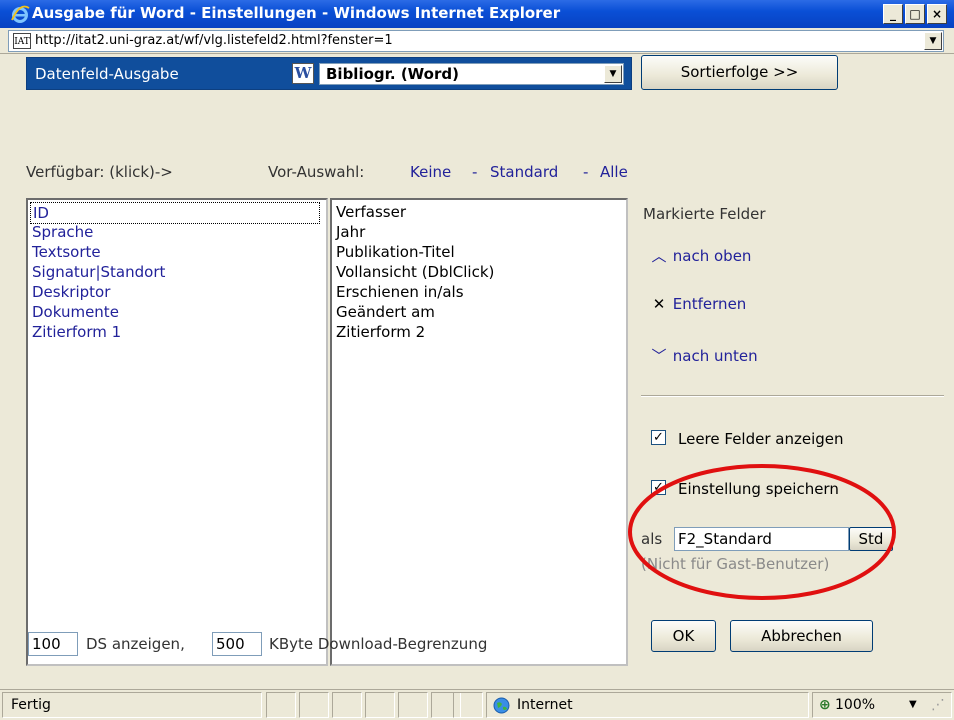 The height and width of the screenshot is (720, 954). What do you see at coordinates (22, 41) in the screenshot?
I see `site-favicon-icon: IAT` at bounding box center [22, 41].